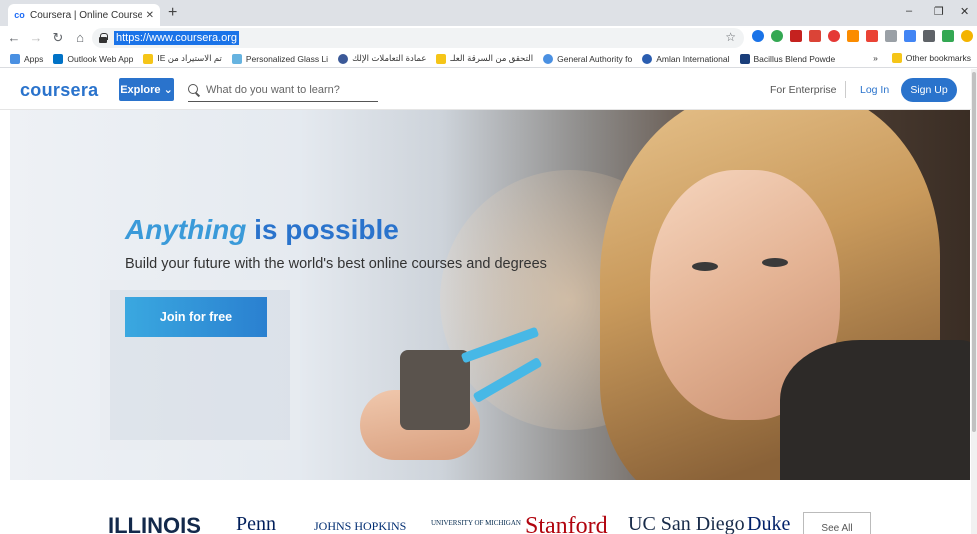 This screenshot has height=534, width=977. Describe the element at coordinates (80, 38) in the screenshot. I see `home-icon: ⌂` at that location.